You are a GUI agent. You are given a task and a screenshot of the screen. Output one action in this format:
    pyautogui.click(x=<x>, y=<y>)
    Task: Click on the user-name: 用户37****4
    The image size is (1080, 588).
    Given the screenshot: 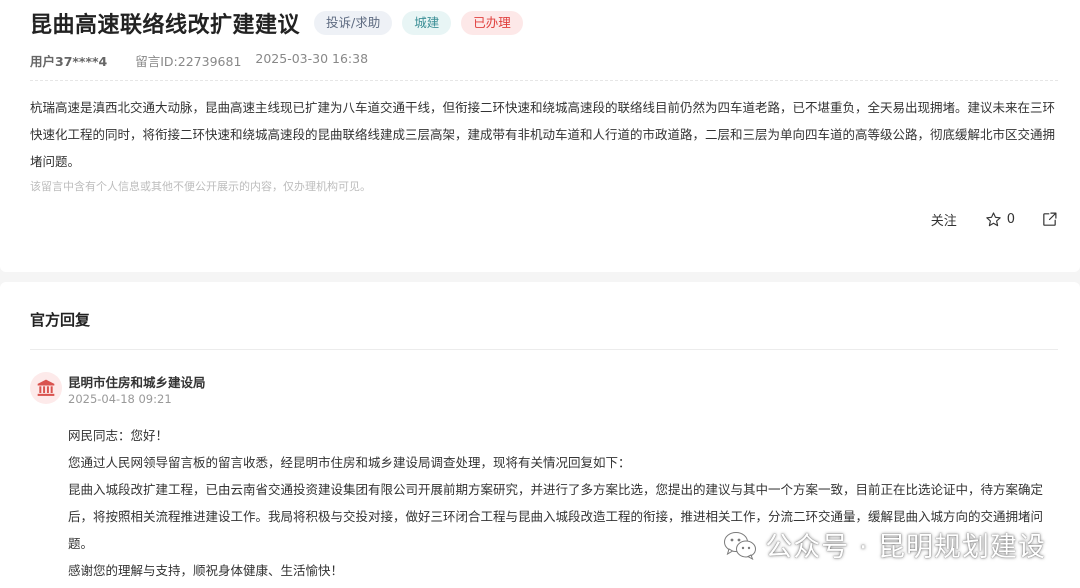 What is the action you would take?
    pyautogui.click(x=69, y=61)
    